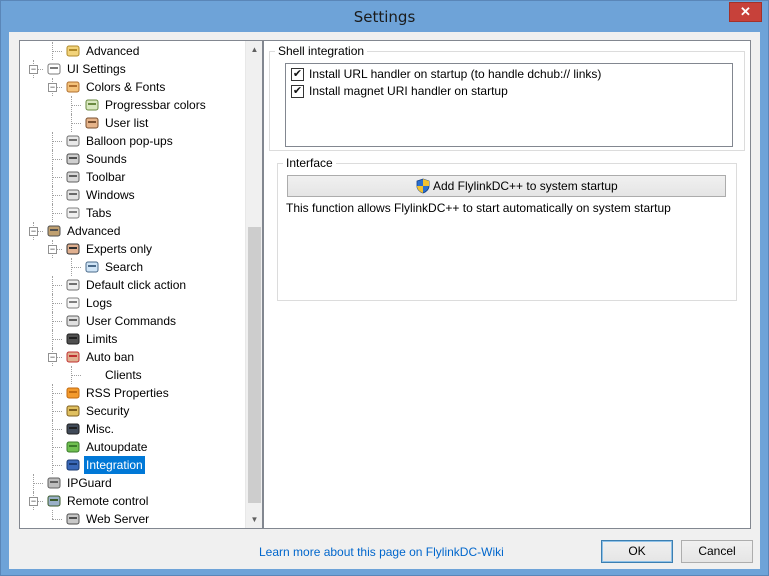 The height and width of the screenshot is (576, 769). What do you see at coordinates (73, 249) in the screenshot?
I see `expert-icon` at bounding box center [73, 249].